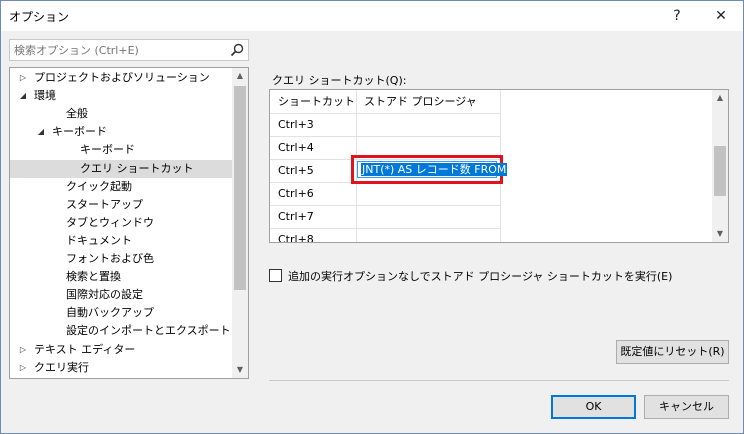 The image size is (744, 434). What do you see at coordinates (39, 17) in the screenshot?
I see `window-title: オプション` at bounding box center [39, 17].